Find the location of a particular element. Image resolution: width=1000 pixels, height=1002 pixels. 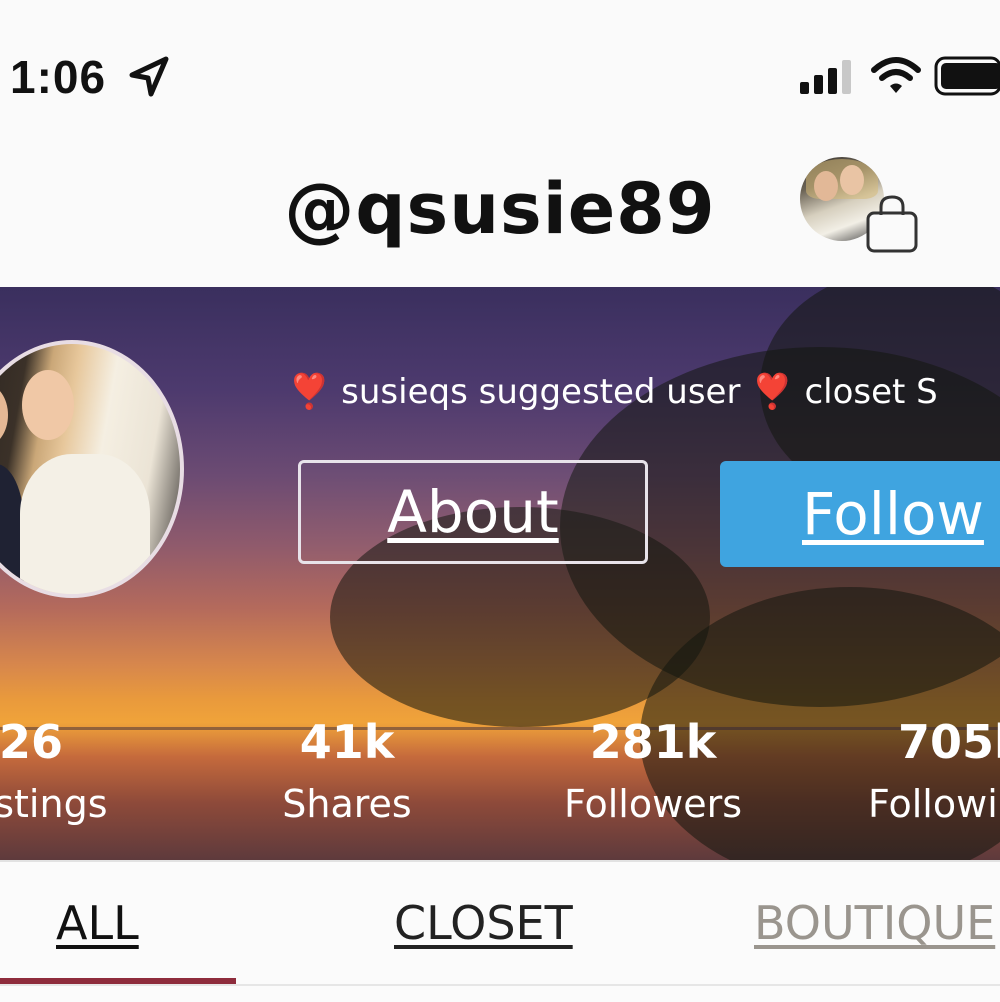

wifi-icon is located at coordinates (896, 75).